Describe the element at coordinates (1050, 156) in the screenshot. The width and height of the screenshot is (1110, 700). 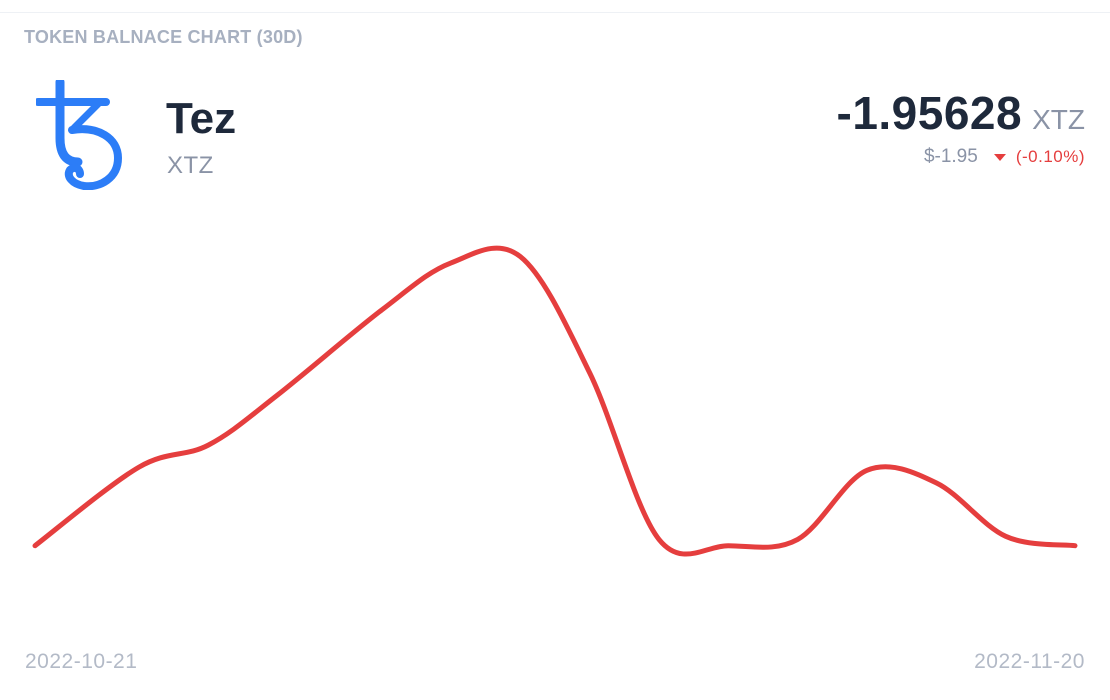
I see `change-percent: (-0.10%)` at that location.